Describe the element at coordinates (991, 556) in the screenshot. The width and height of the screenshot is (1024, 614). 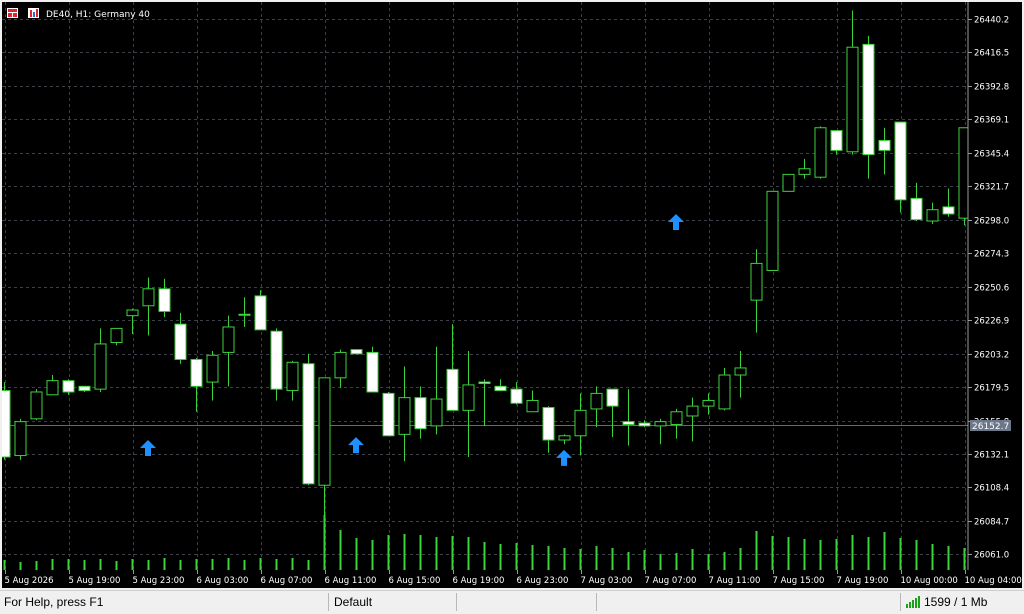
I see `y-tick-label: 26061.0` at that location.